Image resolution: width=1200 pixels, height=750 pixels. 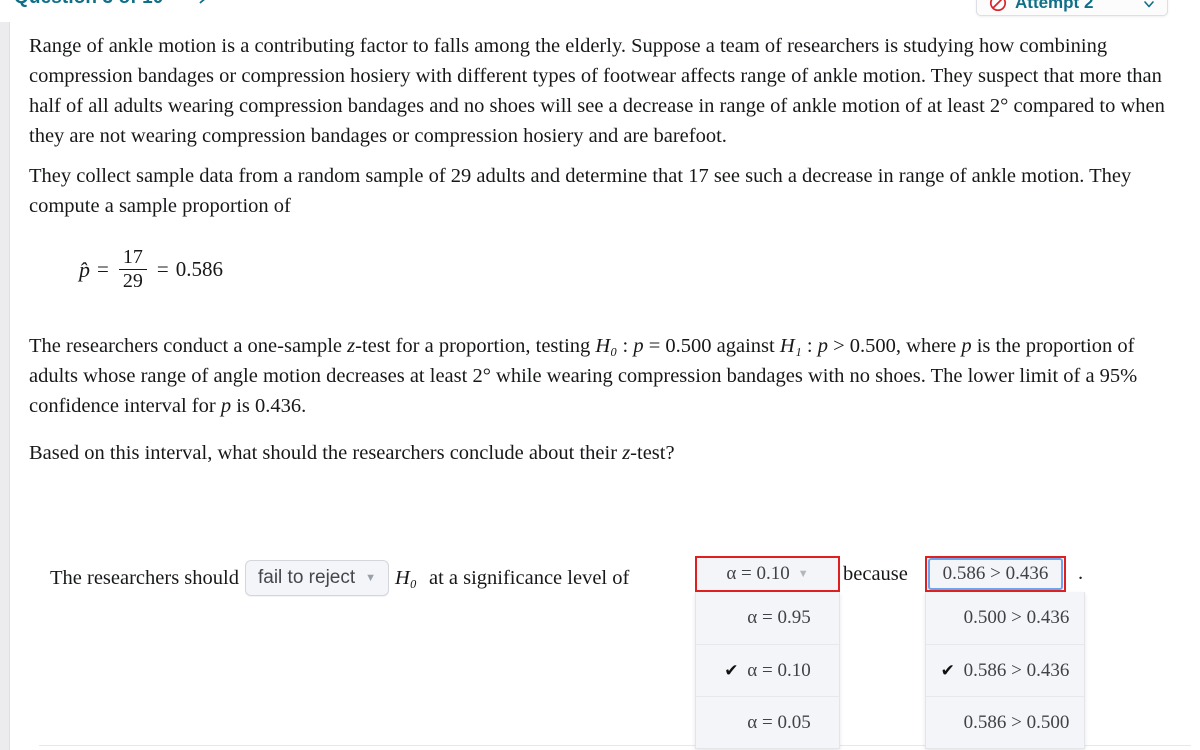 What do you see at coordinates (5, 375) in the screenshot?
I see `left-rail` at bounding box center [5, 375].